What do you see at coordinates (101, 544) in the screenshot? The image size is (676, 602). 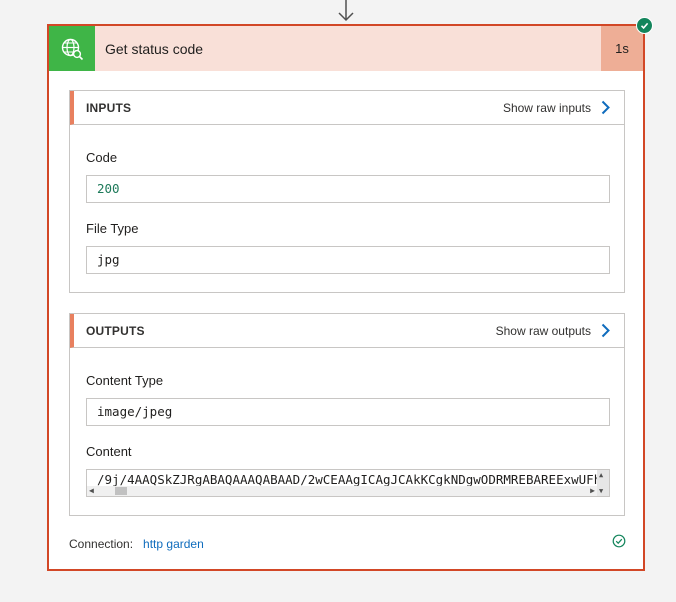 I see `connection-label: Connection:` at bounding box center [101, 544].